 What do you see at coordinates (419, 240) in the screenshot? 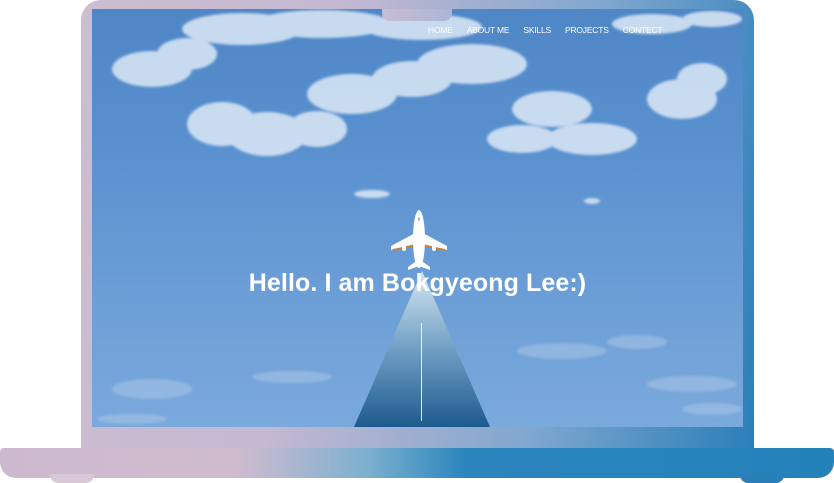
I see `airplane-icon` at bounding box center [419, 240].